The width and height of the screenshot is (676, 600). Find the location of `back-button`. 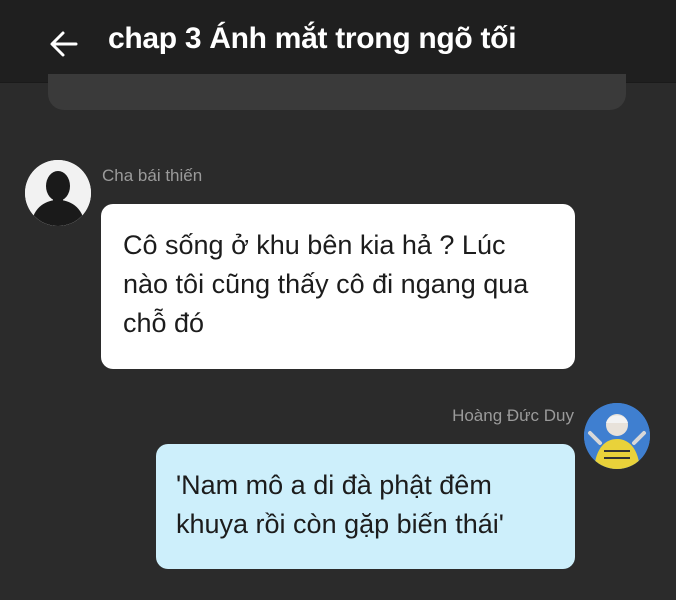

back-button is located at coordinates (64, 44).